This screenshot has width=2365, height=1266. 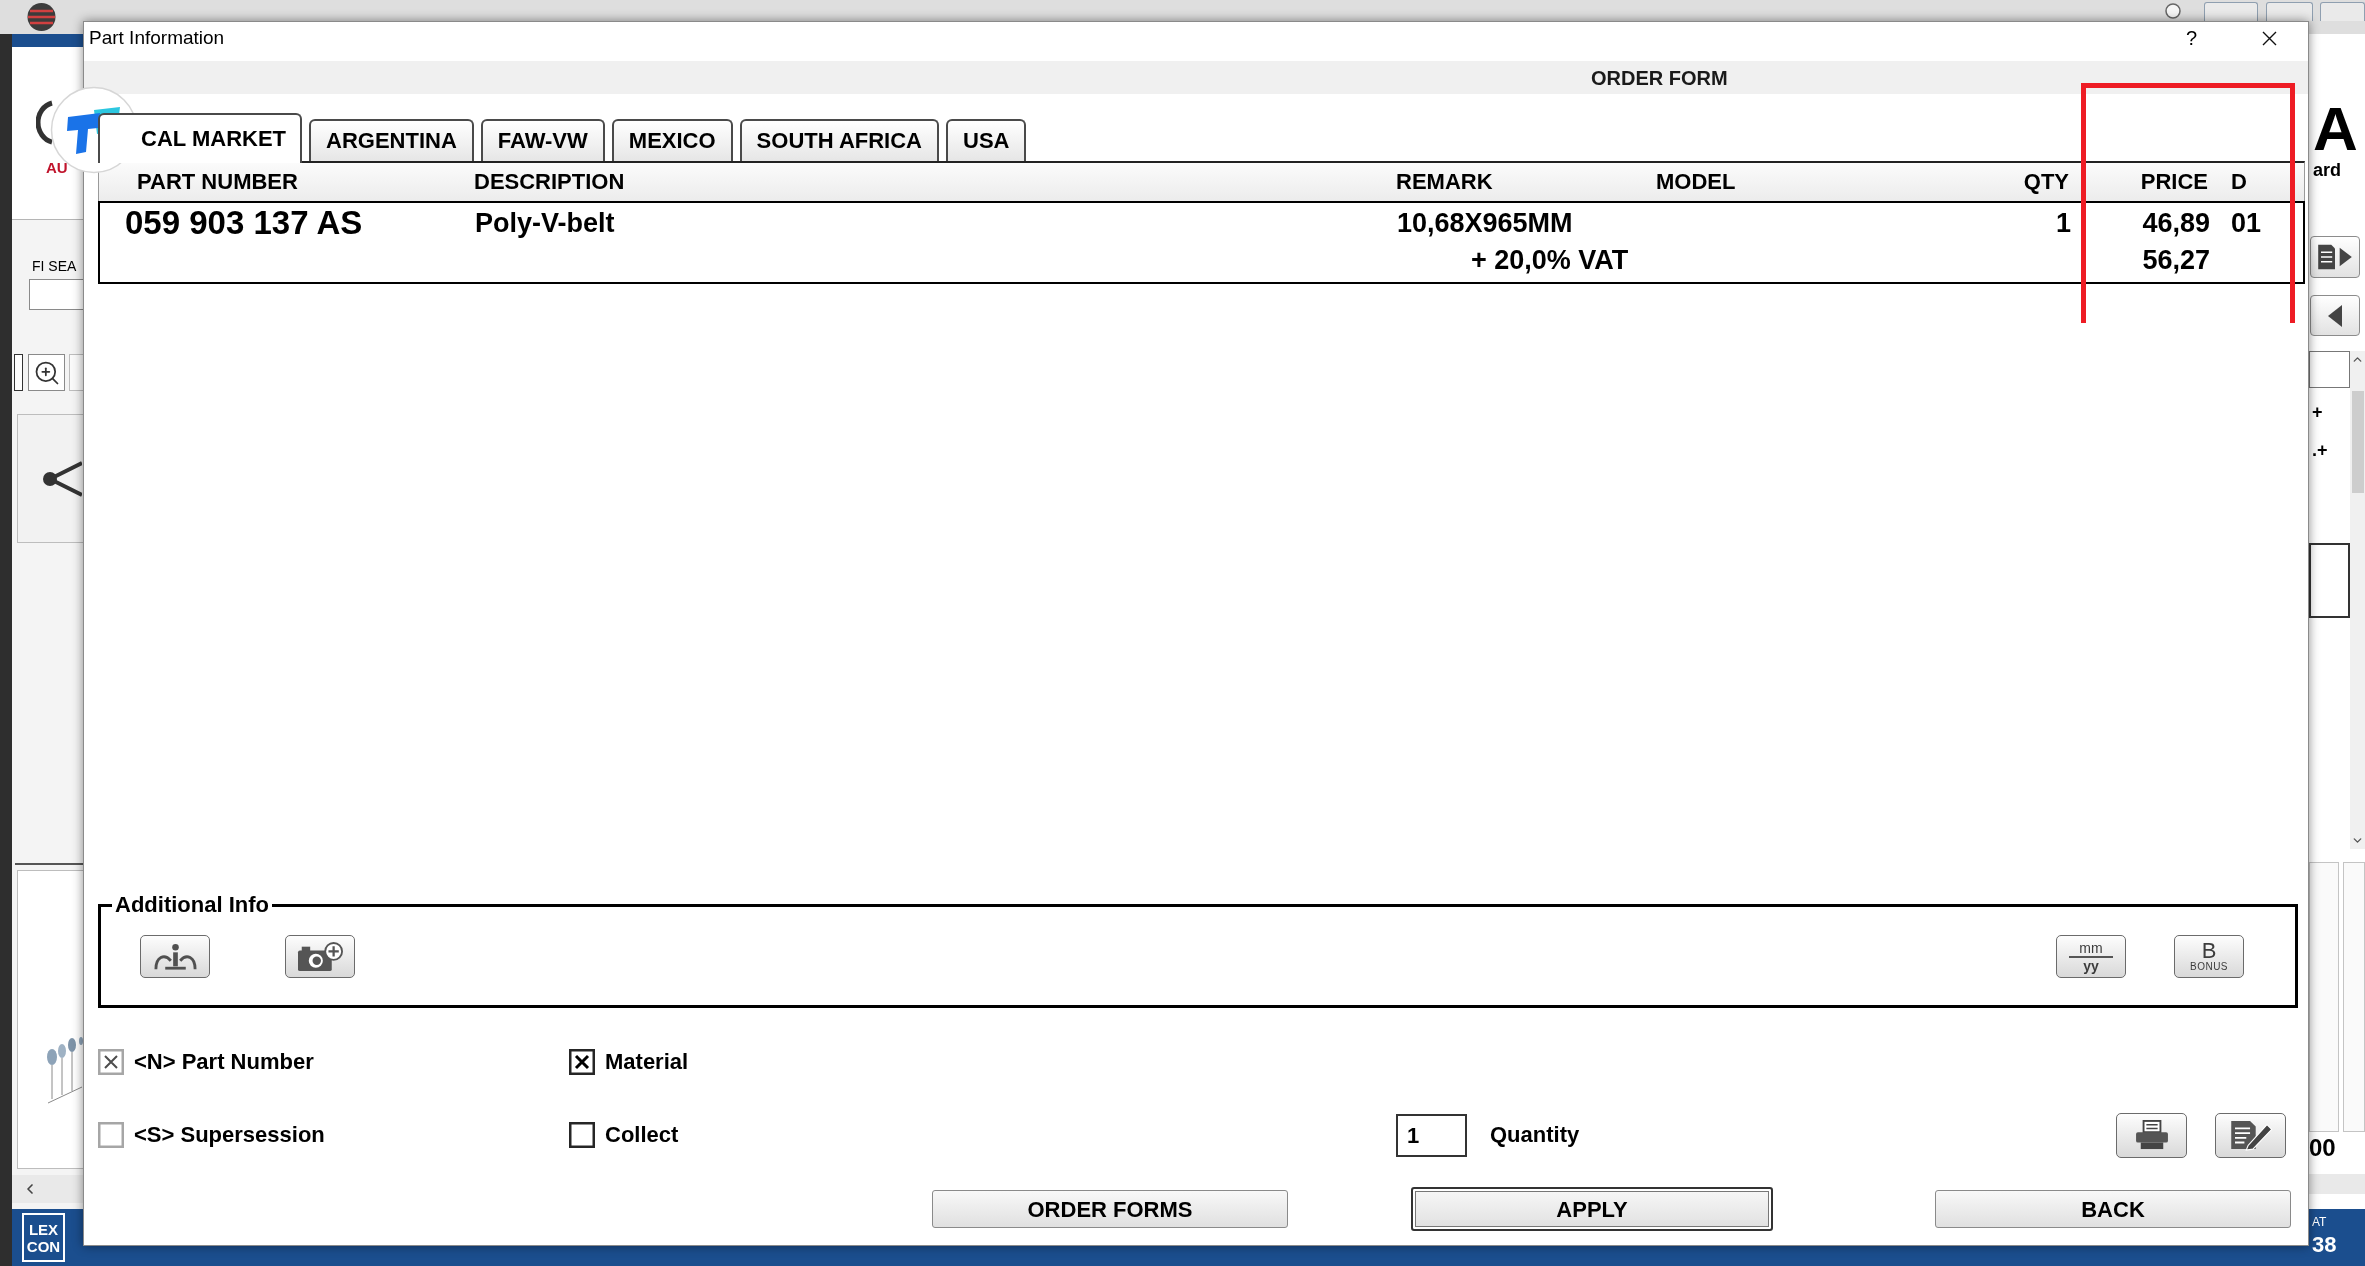 I want to click on heading-caption: ard, so click(x=2327, y=170).